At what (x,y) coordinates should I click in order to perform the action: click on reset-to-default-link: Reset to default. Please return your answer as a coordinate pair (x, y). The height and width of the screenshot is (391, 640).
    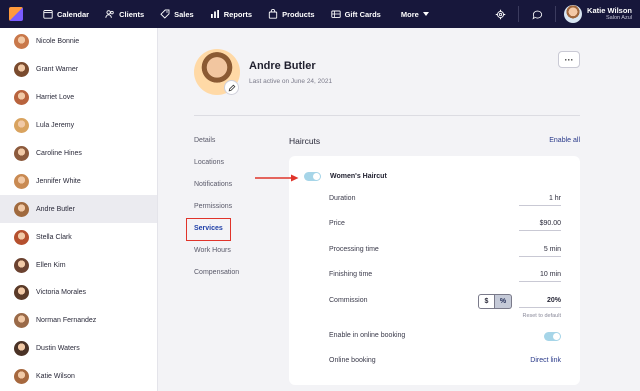
    Looking at the image, I should click on (541, 316).